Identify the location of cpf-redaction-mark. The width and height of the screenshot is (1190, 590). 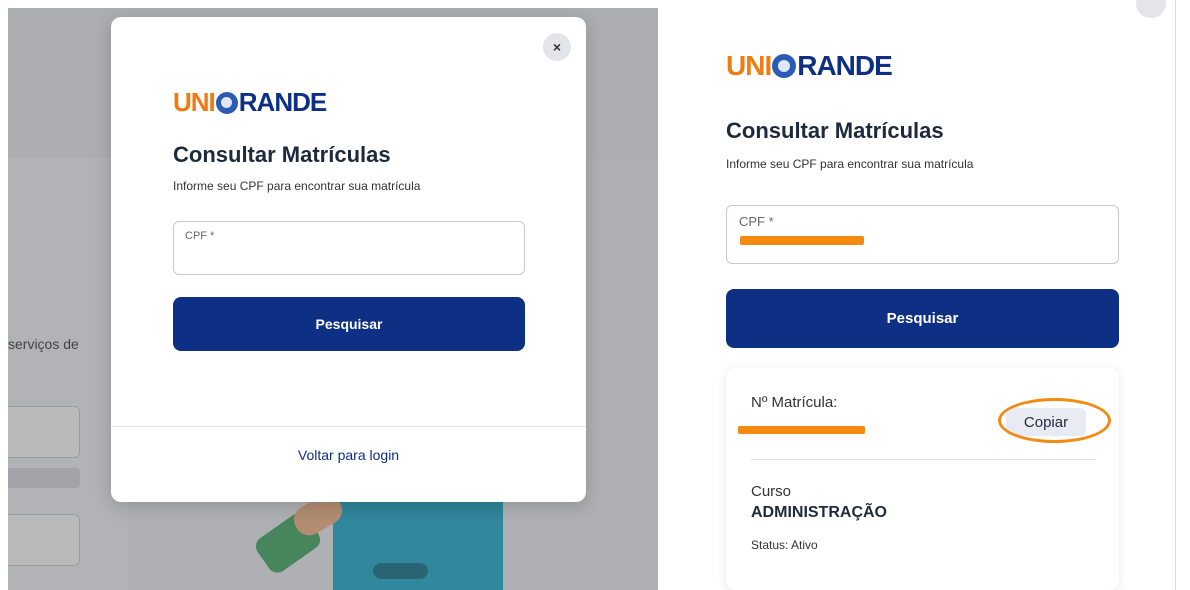
(802, 240).